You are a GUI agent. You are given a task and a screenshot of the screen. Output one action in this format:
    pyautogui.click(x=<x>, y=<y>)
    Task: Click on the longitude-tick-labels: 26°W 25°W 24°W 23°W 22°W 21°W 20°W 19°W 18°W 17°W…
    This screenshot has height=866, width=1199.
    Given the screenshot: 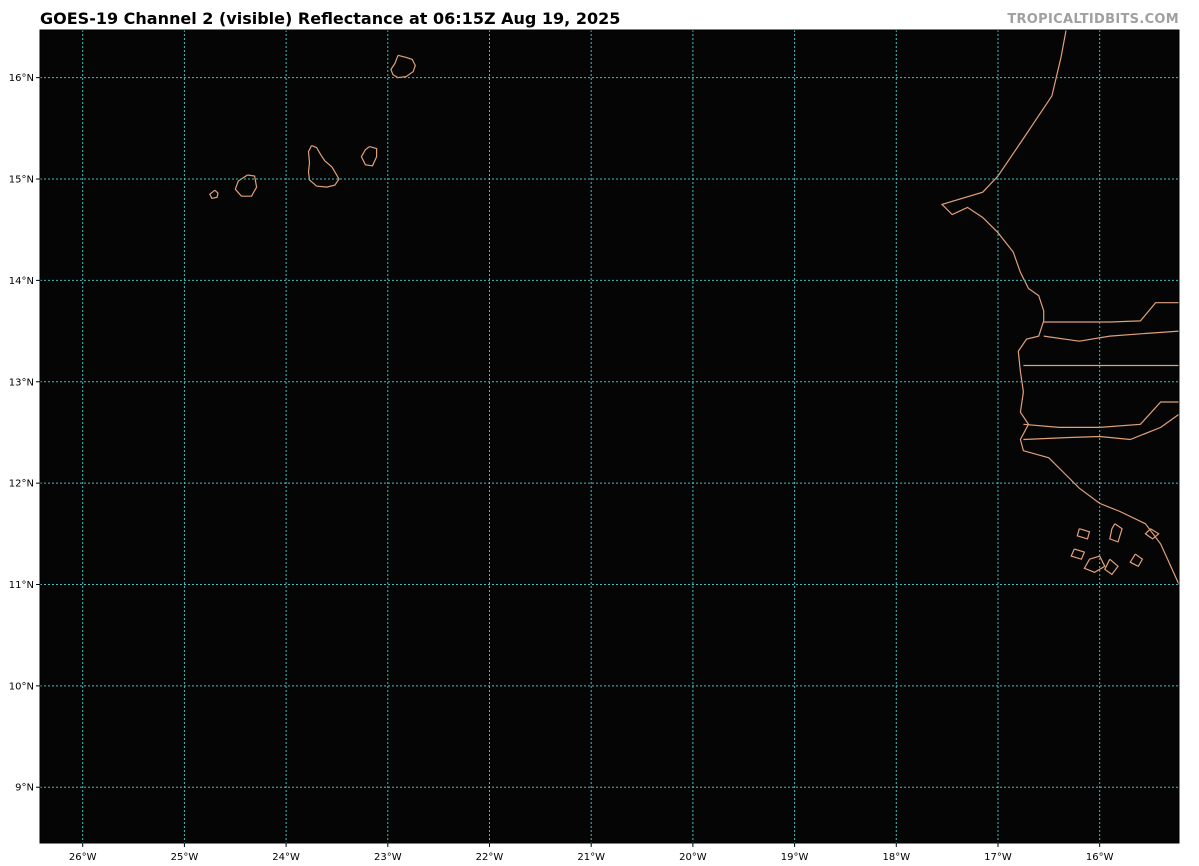 What is the action you would take?
    pyautogui.click(x=591, y=853)
    